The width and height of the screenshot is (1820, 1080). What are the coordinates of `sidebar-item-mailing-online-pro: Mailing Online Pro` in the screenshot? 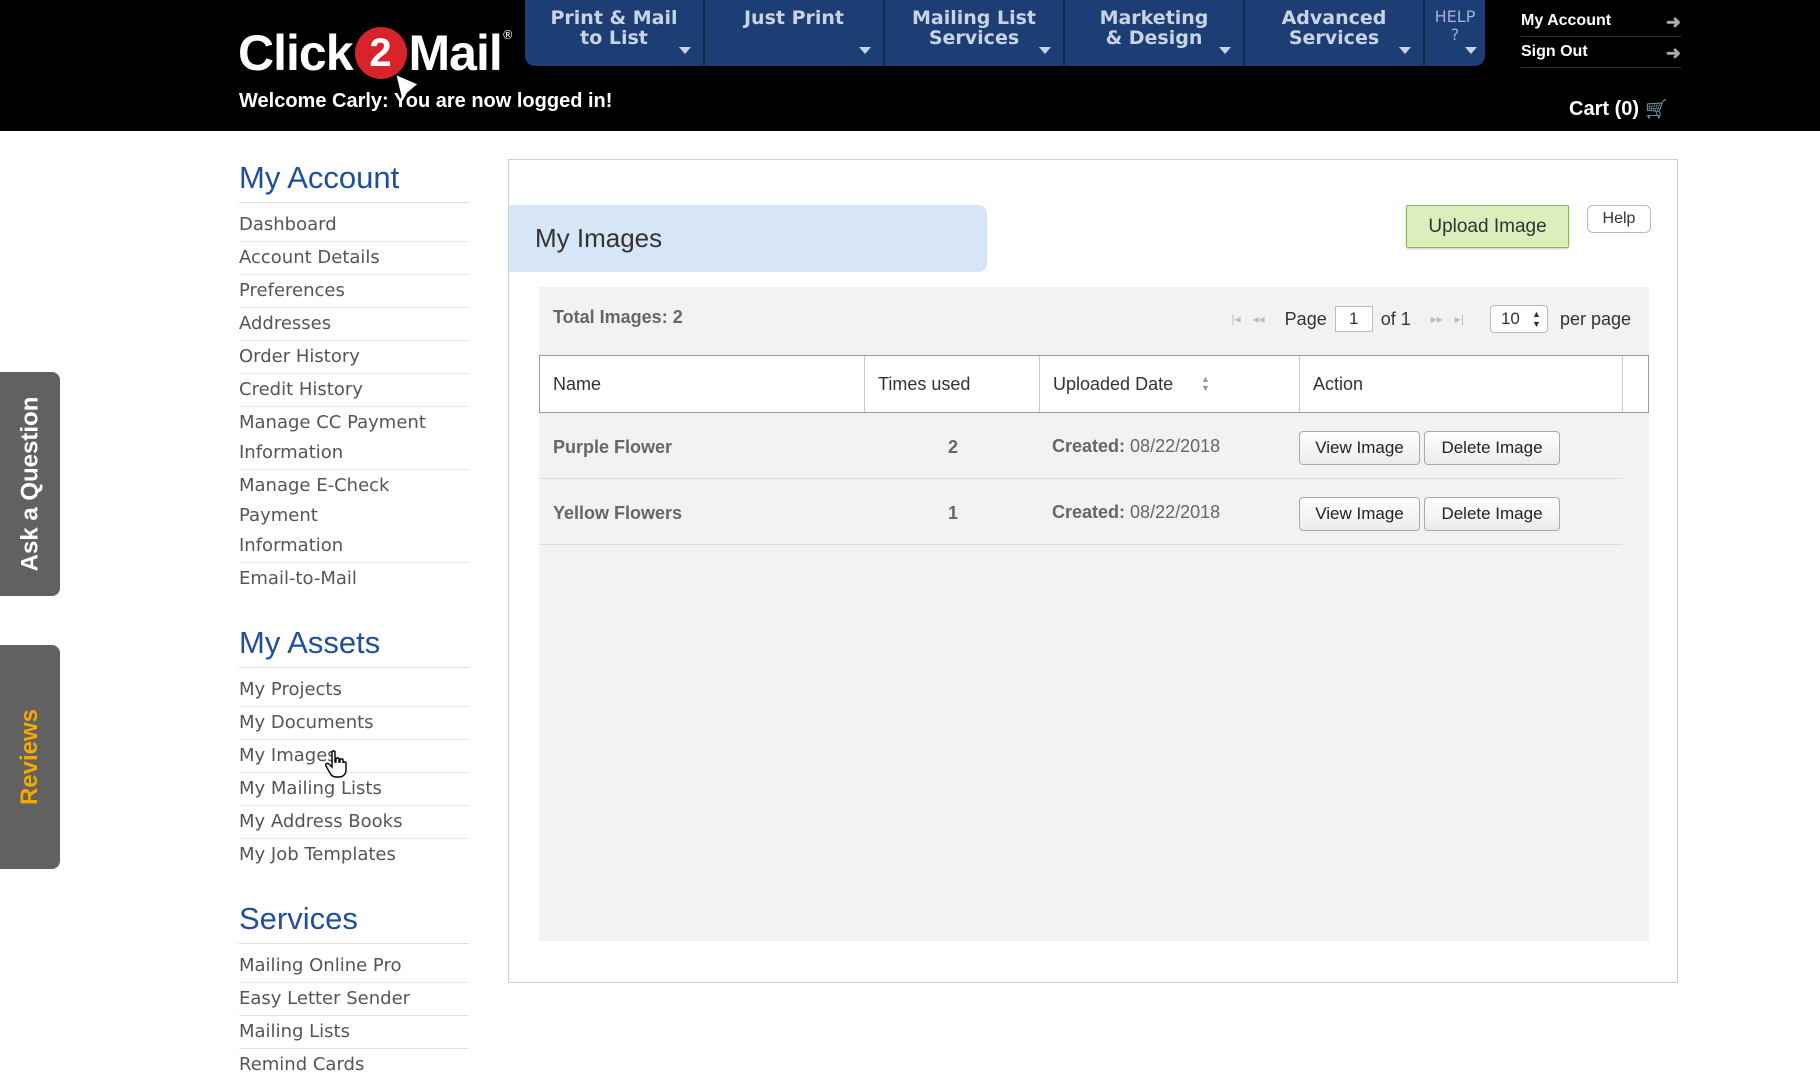 It's located at (354, 966).